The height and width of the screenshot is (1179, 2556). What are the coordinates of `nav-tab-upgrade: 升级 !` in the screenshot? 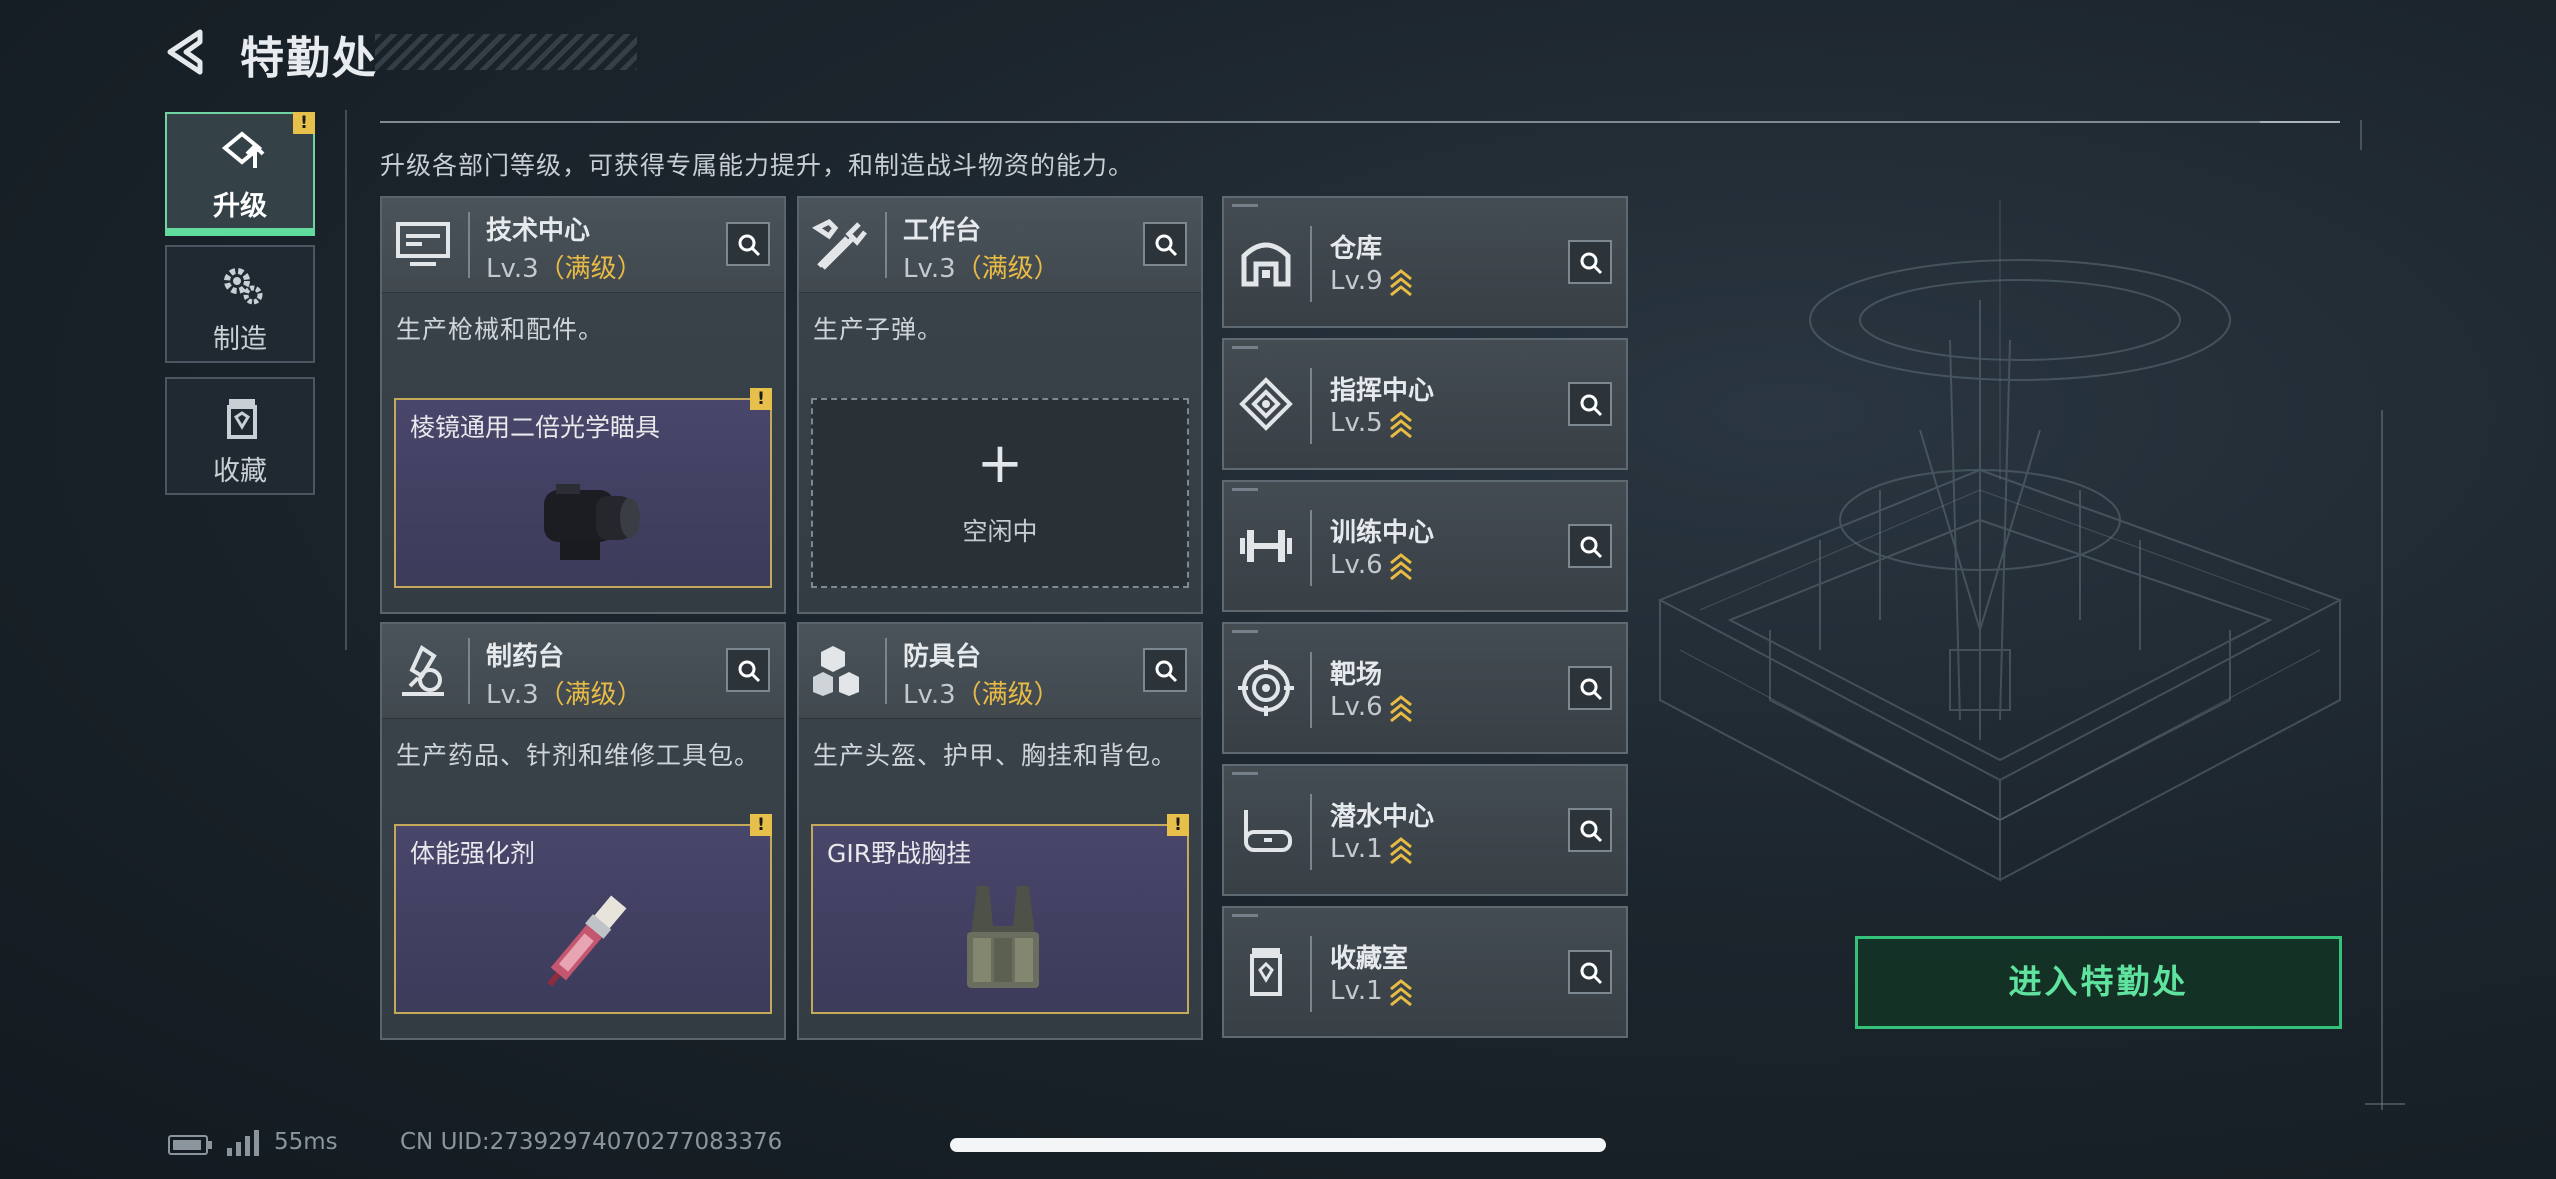 It's located at (240, 174).